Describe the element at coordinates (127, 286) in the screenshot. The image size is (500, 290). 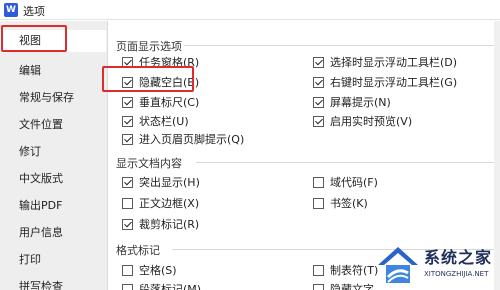
I see `checkbox-paragraph-marks` at that location.